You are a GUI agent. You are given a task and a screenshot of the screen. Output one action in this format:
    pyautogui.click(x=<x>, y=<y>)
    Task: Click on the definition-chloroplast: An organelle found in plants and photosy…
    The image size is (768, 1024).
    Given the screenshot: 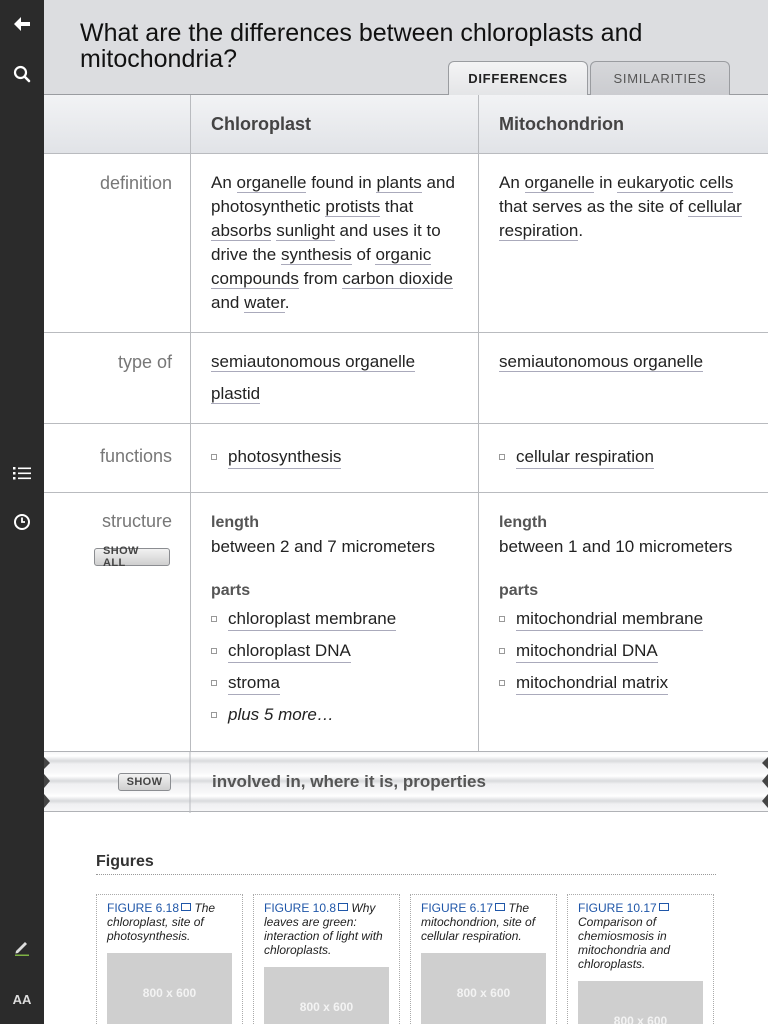 What is the action you would take?
    pyautogui.click(x=333, y=243)
    